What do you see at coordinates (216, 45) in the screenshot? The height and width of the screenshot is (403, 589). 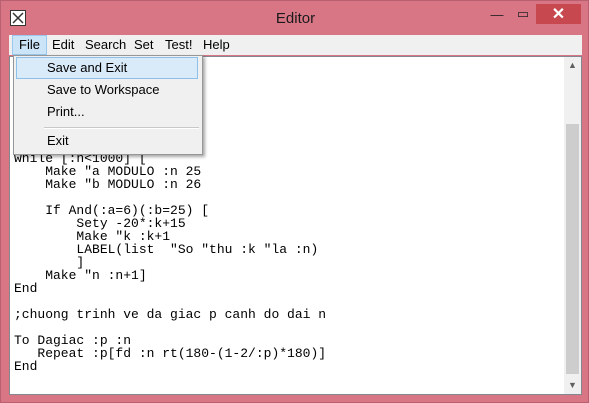 I see `menu-help: Help` at bounding box center [216, 45].